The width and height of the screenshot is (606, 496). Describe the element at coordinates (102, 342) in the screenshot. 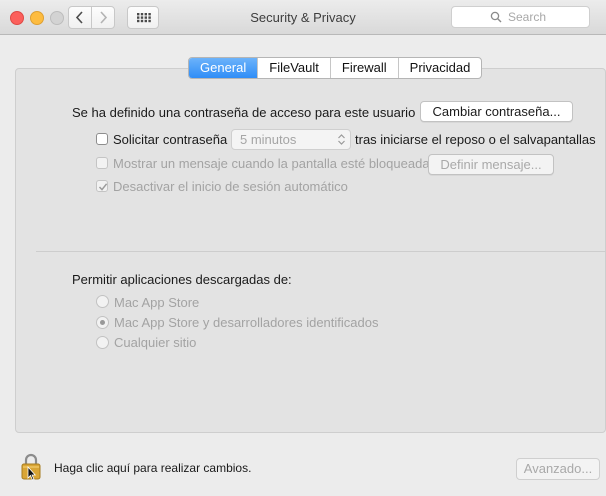

I see `radio-anywhere` at that location.